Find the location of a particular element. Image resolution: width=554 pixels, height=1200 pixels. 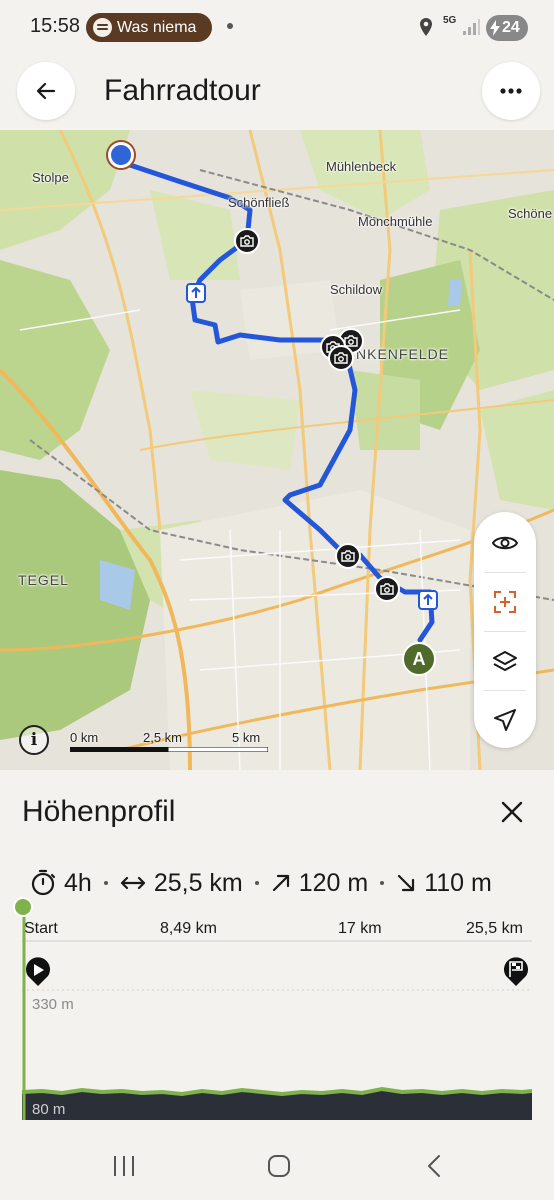

home-button is located at coordinates (279, 1166).